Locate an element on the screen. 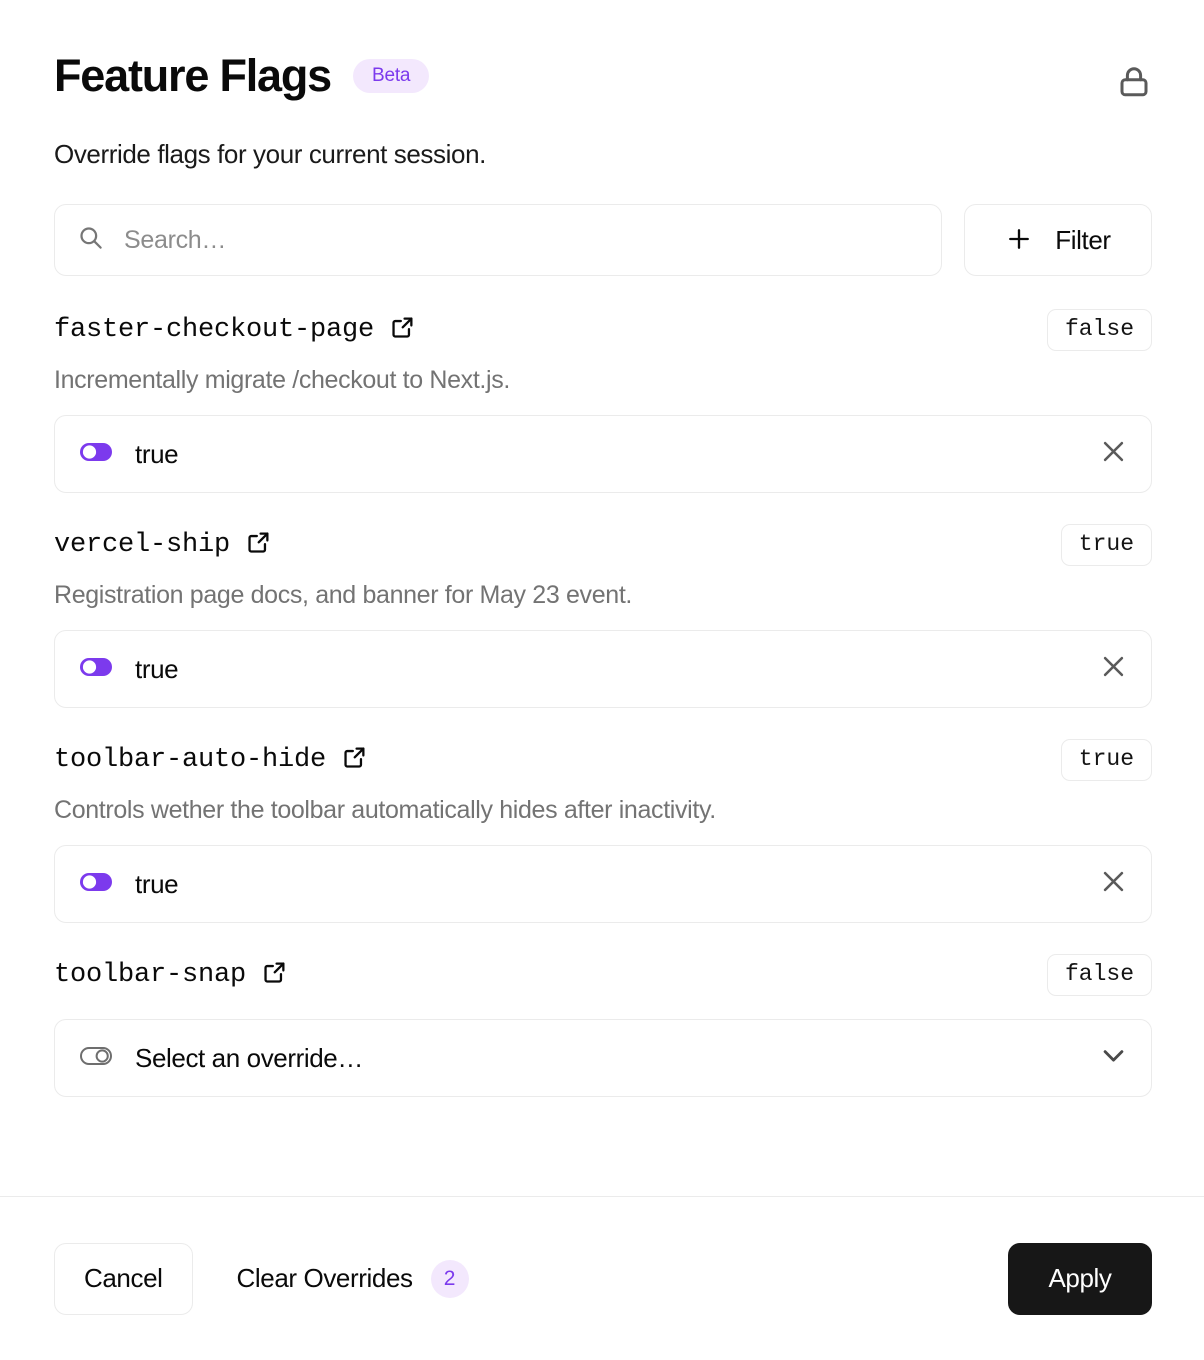  search-icon is located at coordinates (90, 240).